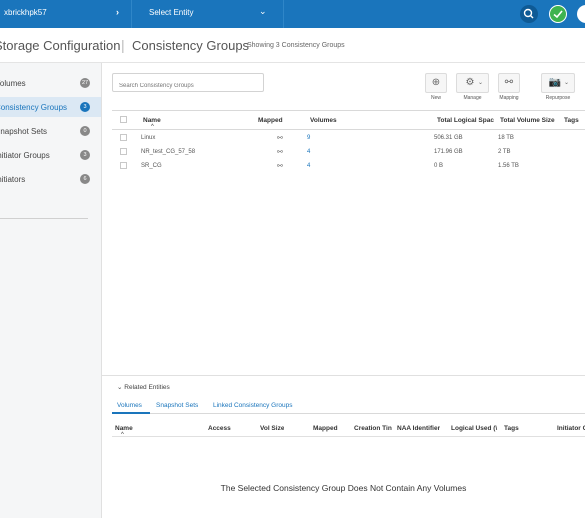 Image resolution: width=585 pixels, height=518 pixels. Describe the element at coordinates (34, 107) in the screenshot. I see `sidebar-item-label: Consistency Groups` at that location.